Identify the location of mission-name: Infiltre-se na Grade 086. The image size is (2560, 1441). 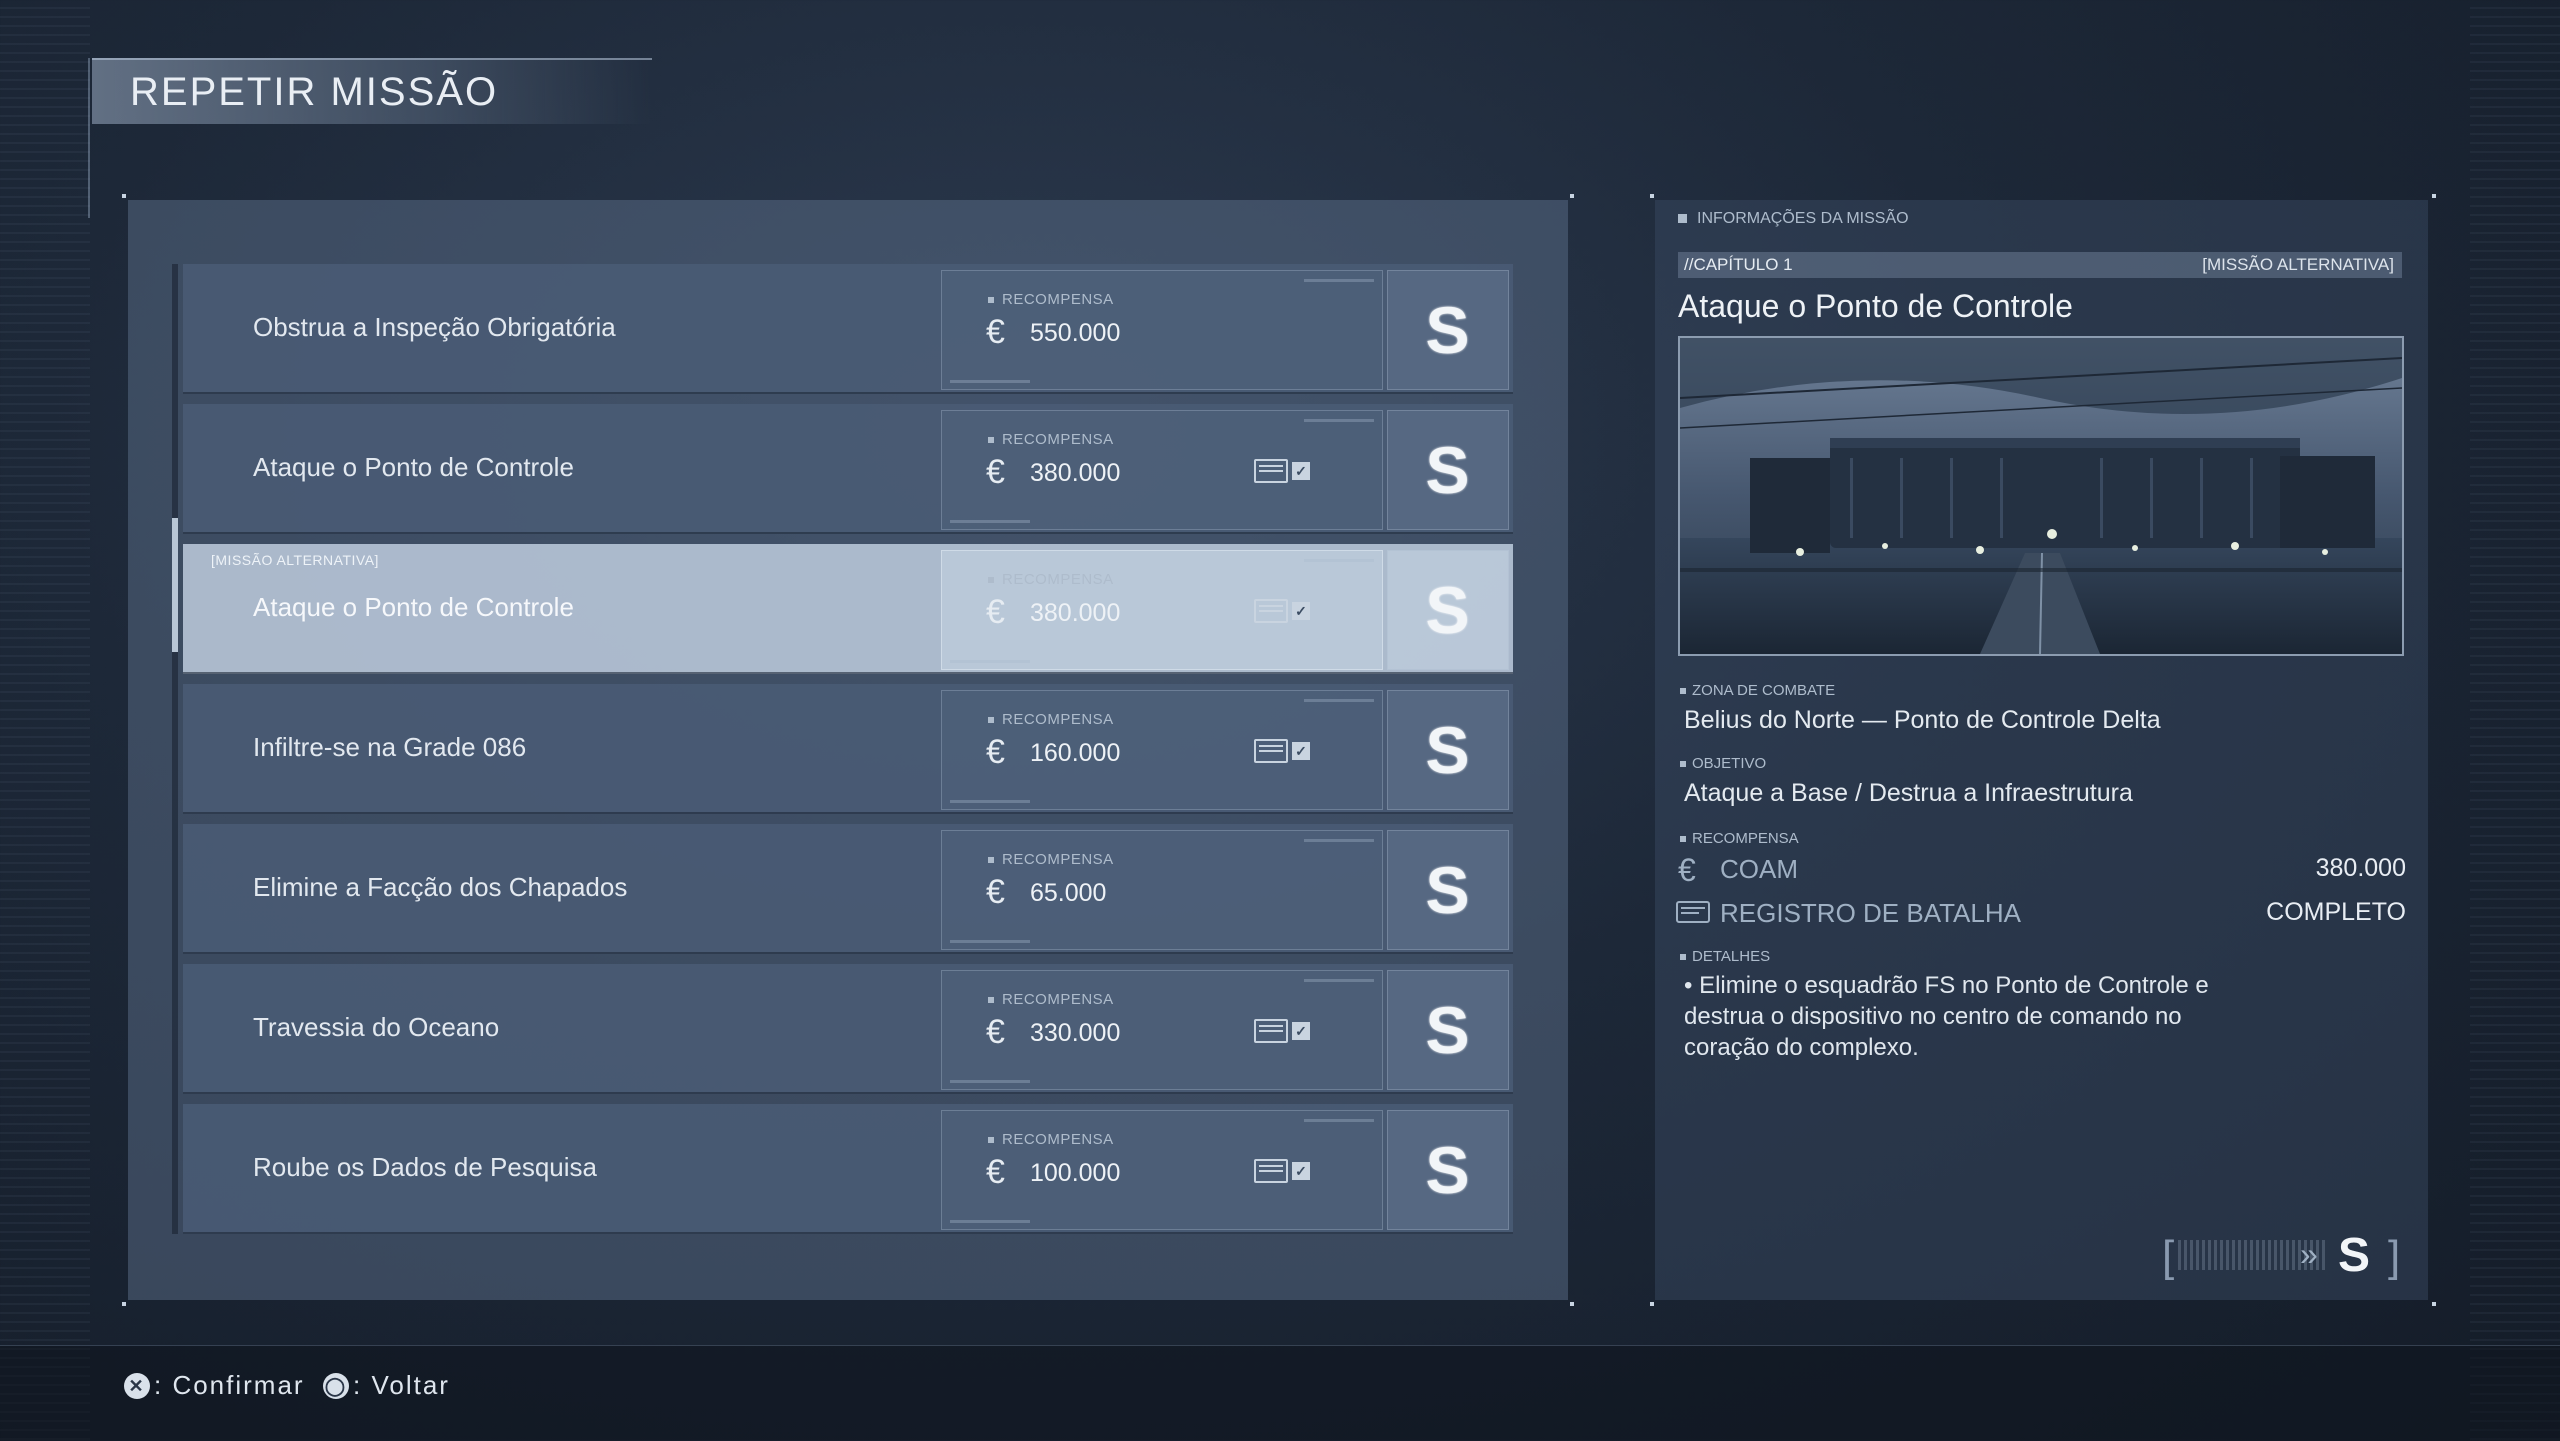
(390, 747).